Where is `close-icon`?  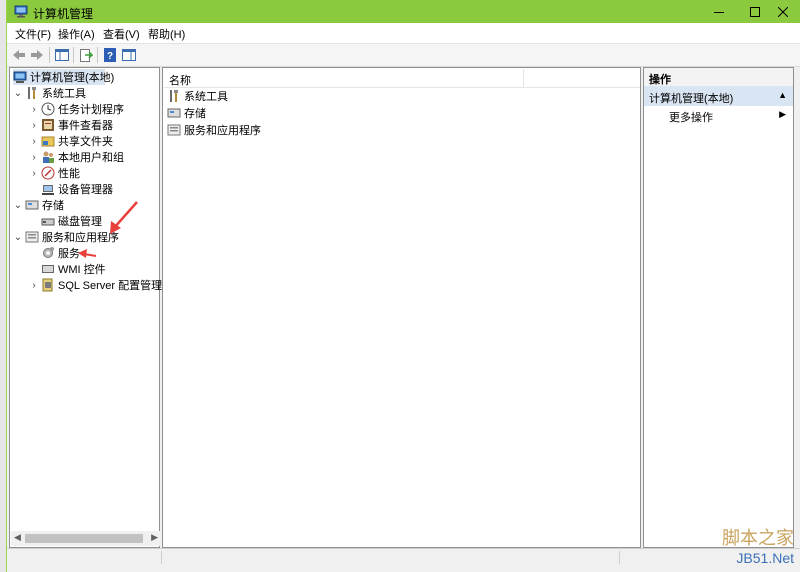
close-icon is located at coordinates (783, 11).